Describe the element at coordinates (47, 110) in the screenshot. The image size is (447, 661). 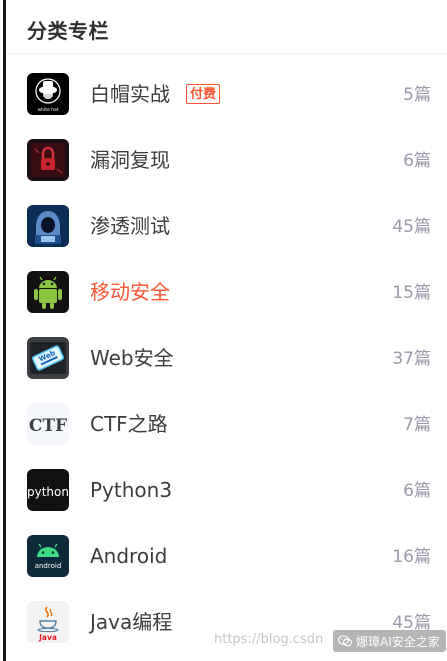
I see `thumb-text: white hat` at that location.